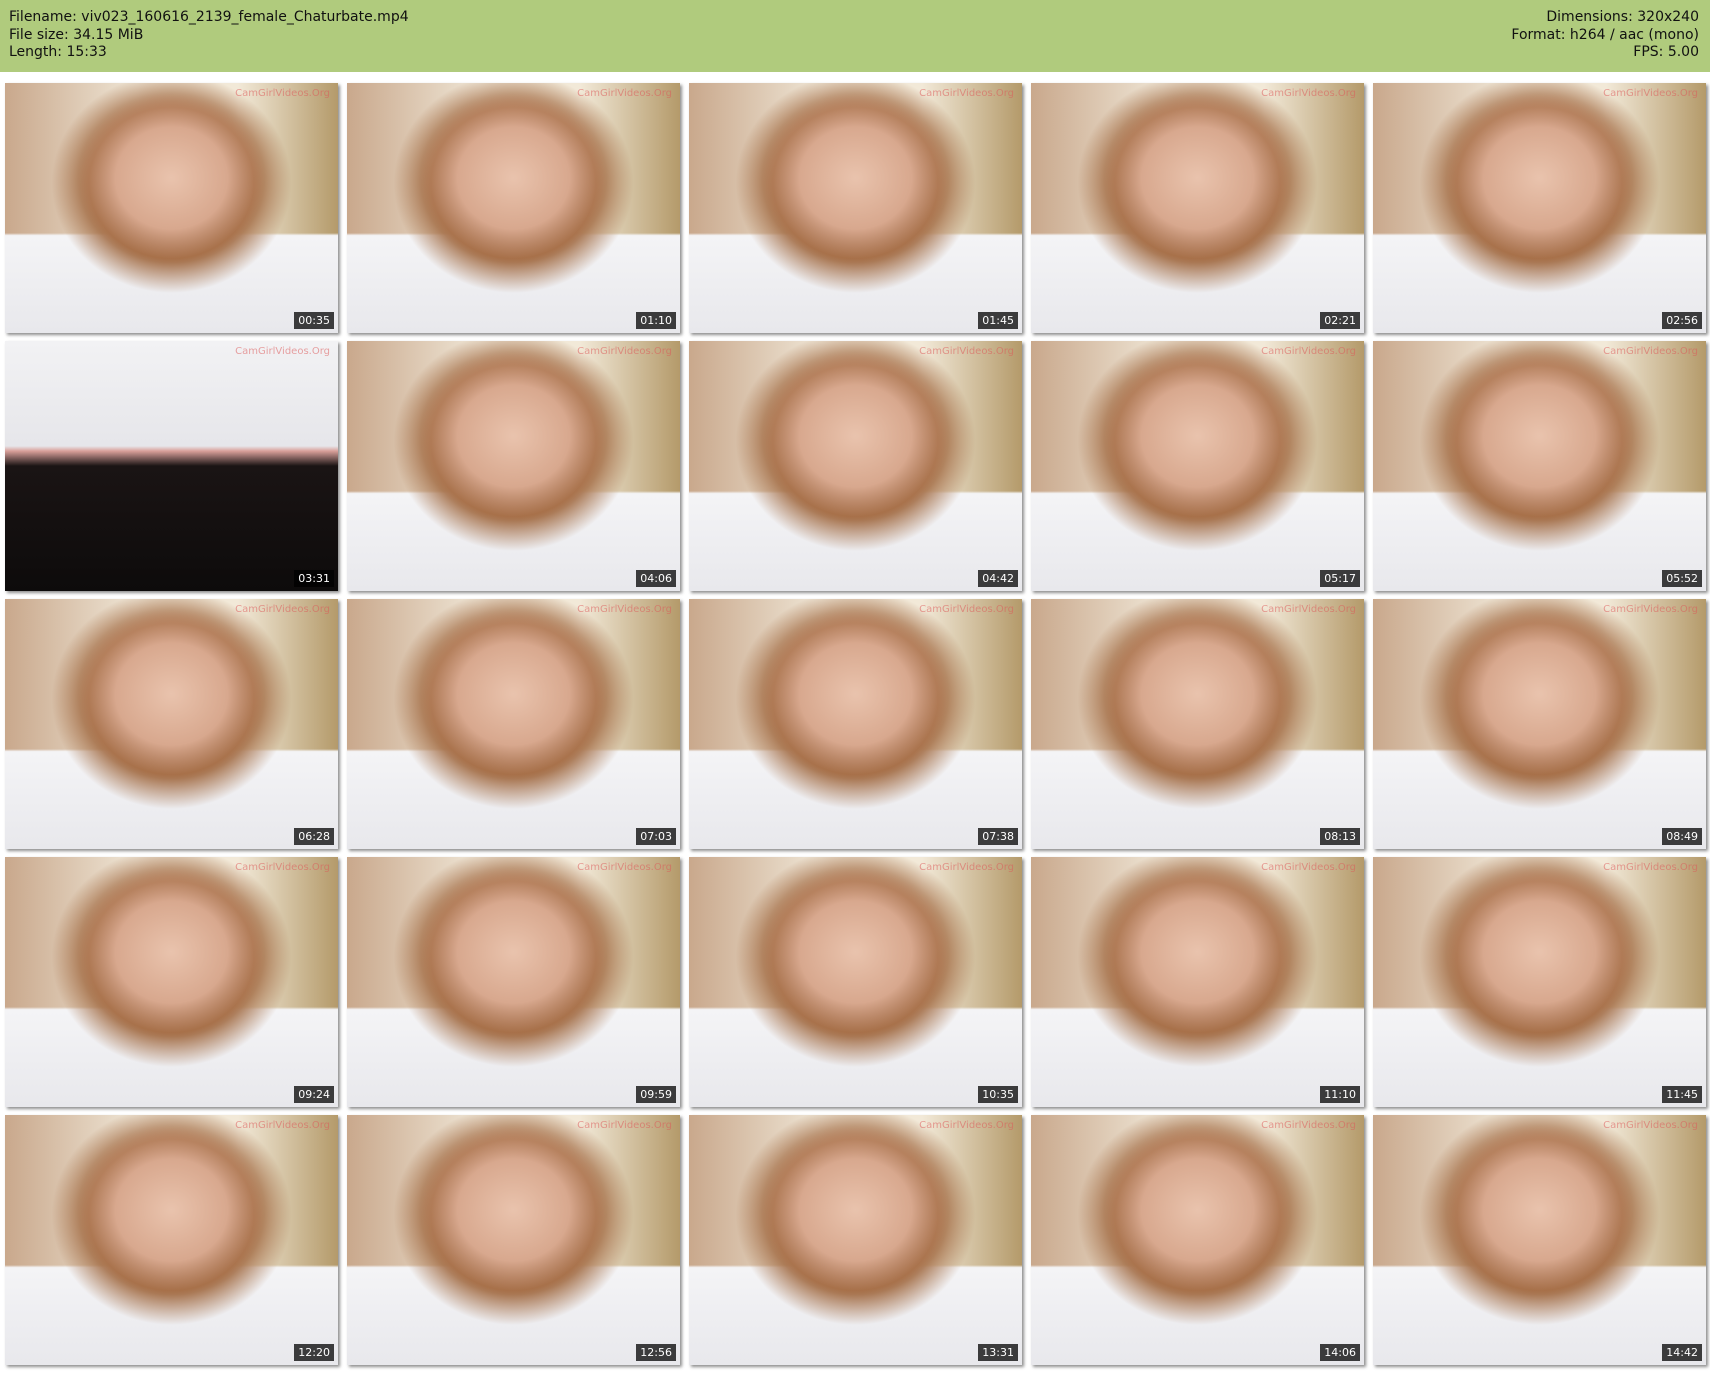 The image size is (1710, 1373). I want to click on timestamp-label: 13:31, so click(998, 1352).